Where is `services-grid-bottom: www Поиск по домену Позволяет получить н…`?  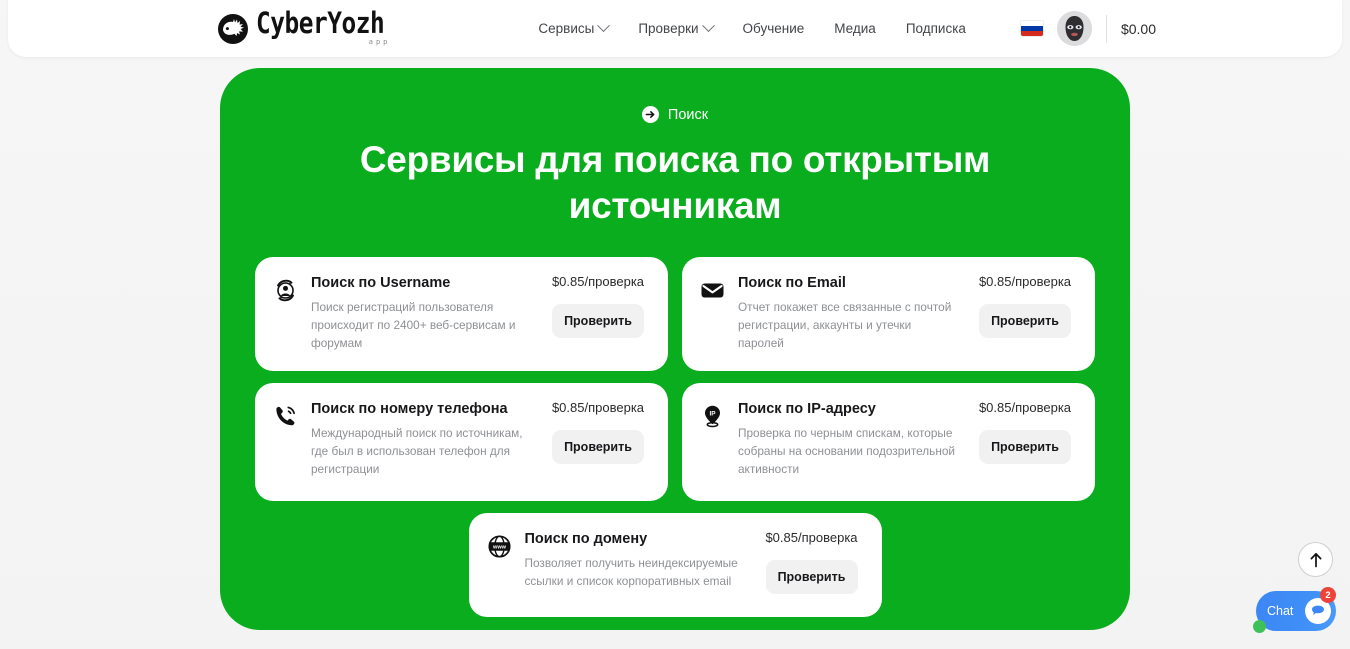 services-grid-bottom: www Поиск по домену Позволяет получить н… is located at coordinates (675, 564).